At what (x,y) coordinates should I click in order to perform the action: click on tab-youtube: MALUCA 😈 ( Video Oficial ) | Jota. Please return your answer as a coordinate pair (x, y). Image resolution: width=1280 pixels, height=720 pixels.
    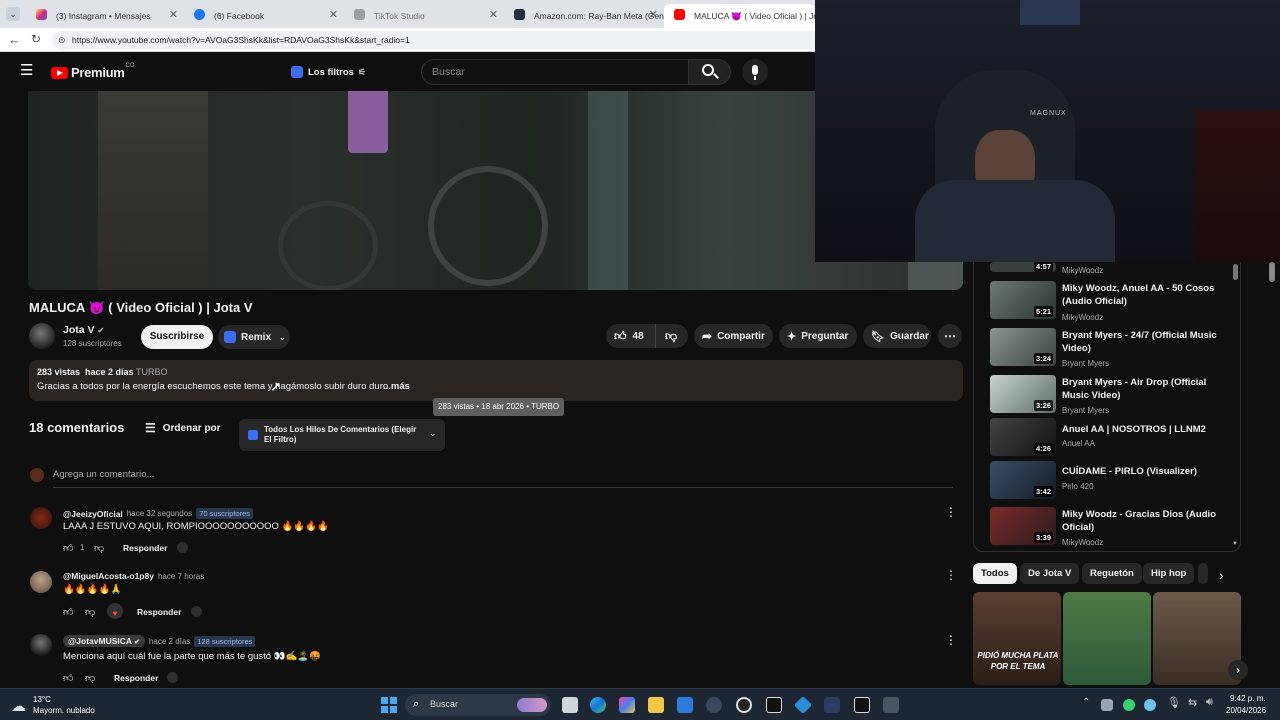
    Looking at the image, I should click on (739, 16).